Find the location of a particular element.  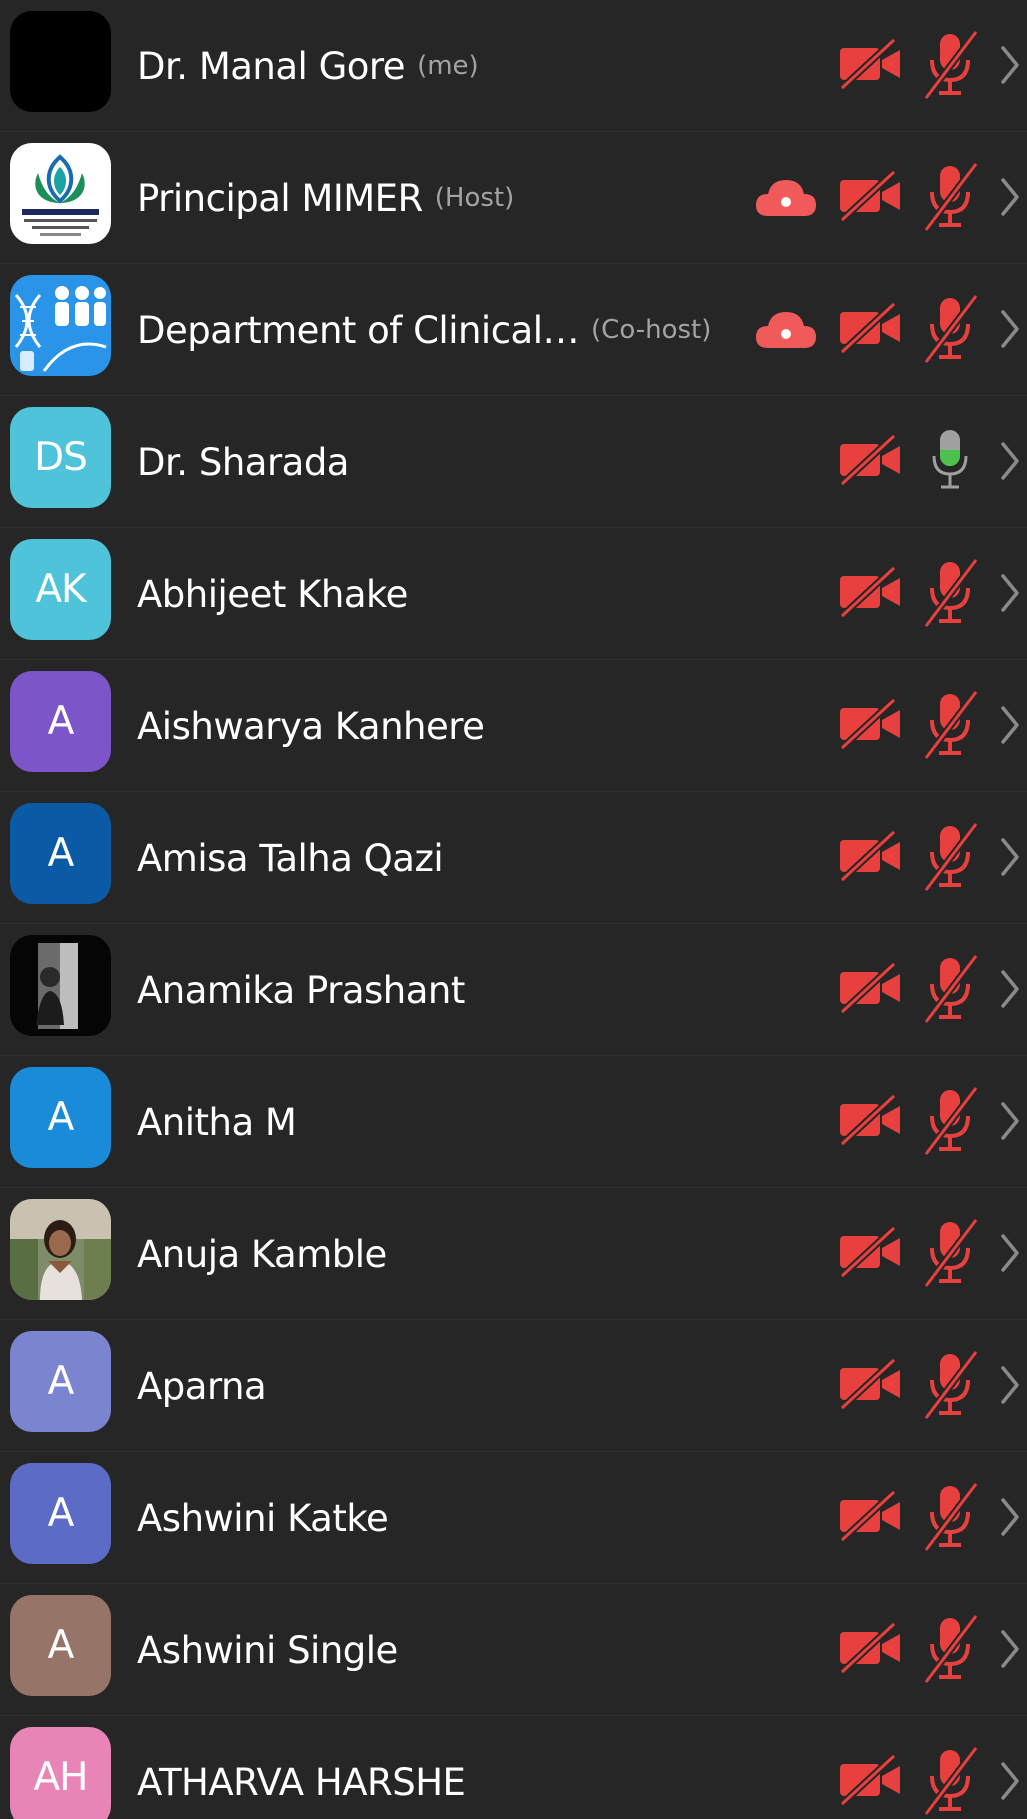

participant-name: Anuja Kamble is located at coordinates (262, 1254).